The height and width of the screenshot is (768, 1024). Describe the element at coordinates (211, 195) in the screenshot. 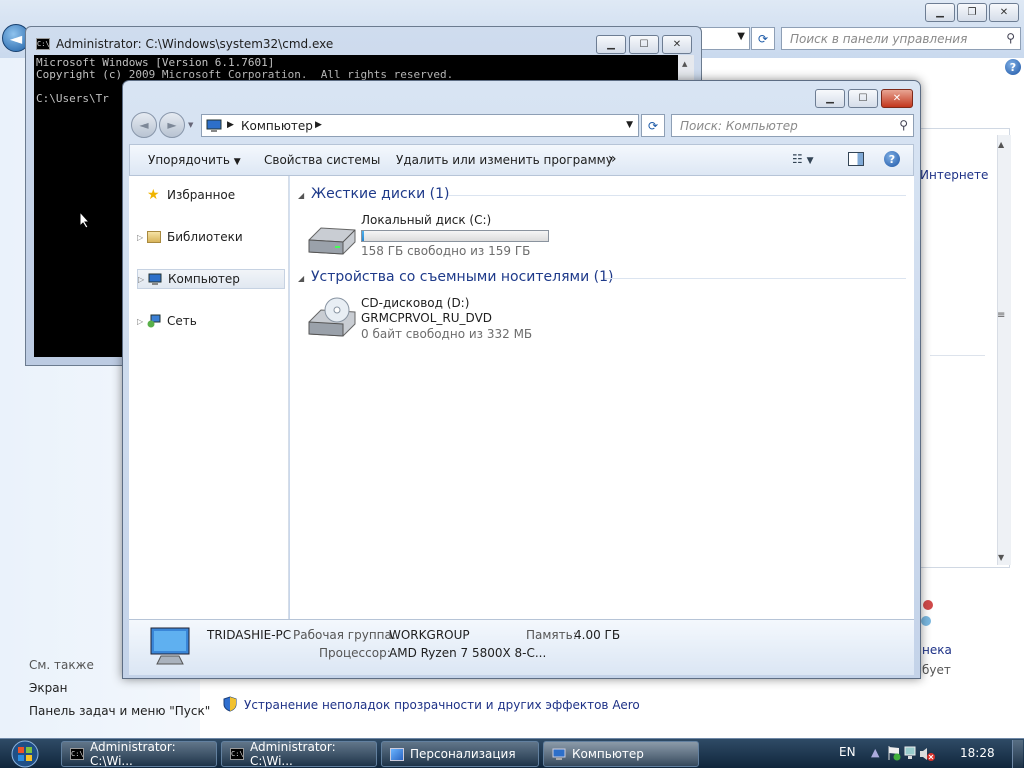

I see `nav-favorites: ★ Избранное` at that location.